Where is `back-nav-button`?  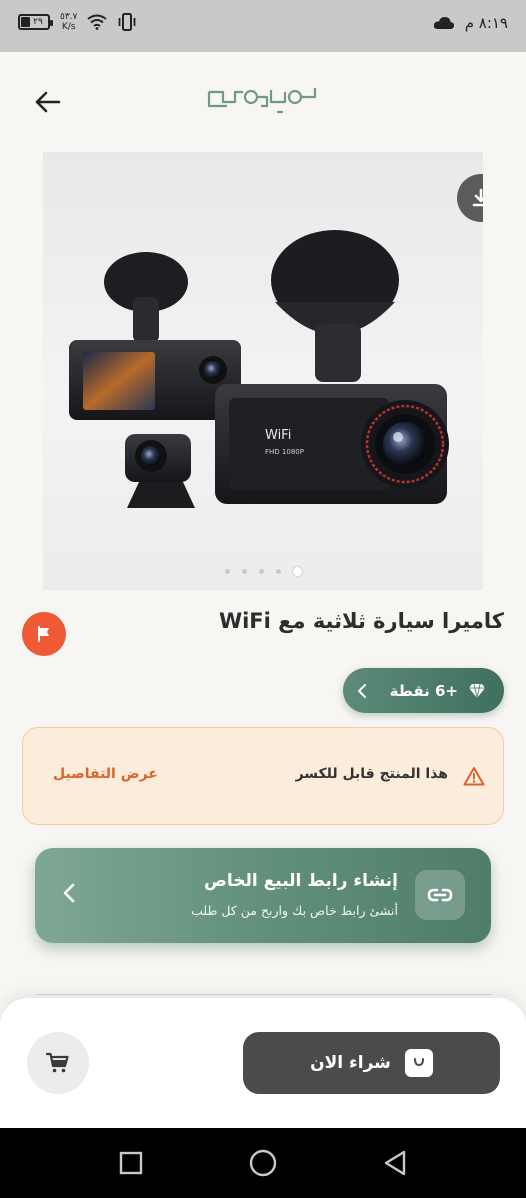 back-nav-button is located at coordinates (395, 1163).